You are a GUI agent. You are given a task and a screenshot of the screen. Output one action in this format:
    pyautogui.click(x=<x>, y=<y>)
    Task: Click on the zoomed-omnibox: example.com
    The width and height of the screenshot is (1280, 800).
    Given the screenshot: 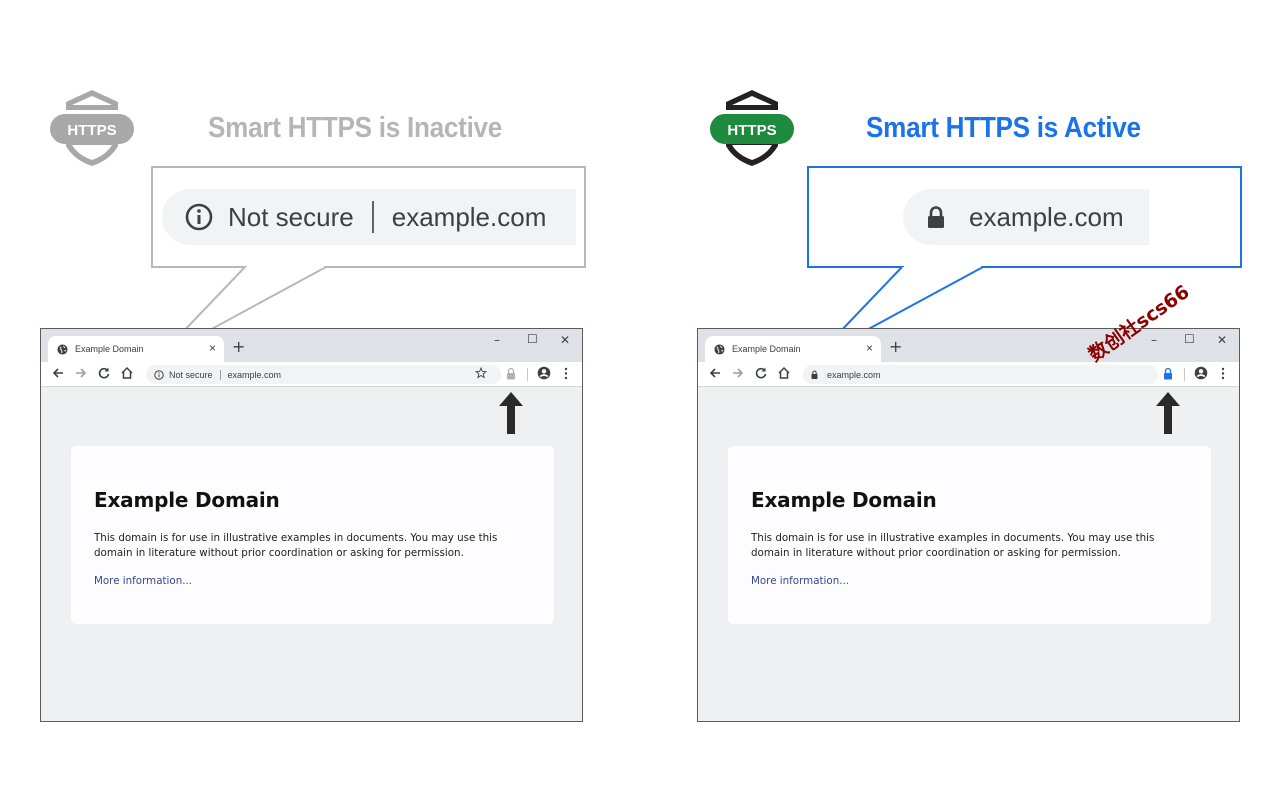 What is the action you would take?
    pyautogui.click(x=1026, y=217)
    